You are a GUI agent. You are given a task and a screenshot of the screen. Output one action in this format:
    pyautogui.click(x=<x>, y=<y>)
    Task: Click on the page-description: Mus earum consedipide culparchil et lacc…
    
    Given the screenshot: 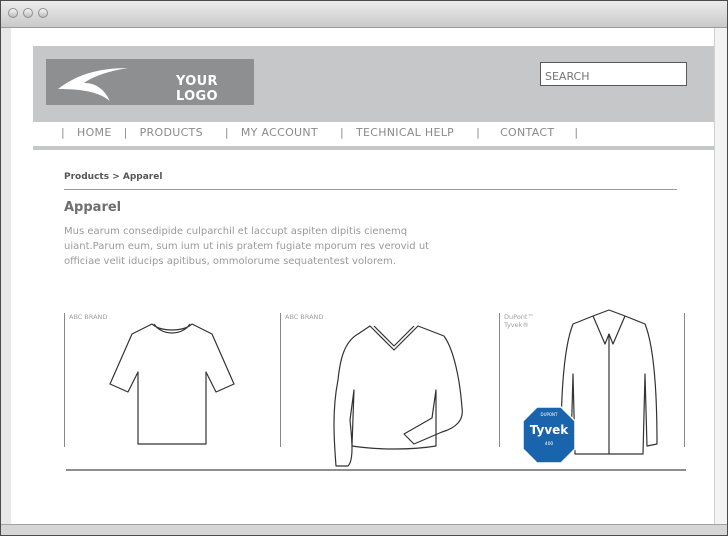 What is the action you would take?
    pyautogui.click(x=247, y=246)
    